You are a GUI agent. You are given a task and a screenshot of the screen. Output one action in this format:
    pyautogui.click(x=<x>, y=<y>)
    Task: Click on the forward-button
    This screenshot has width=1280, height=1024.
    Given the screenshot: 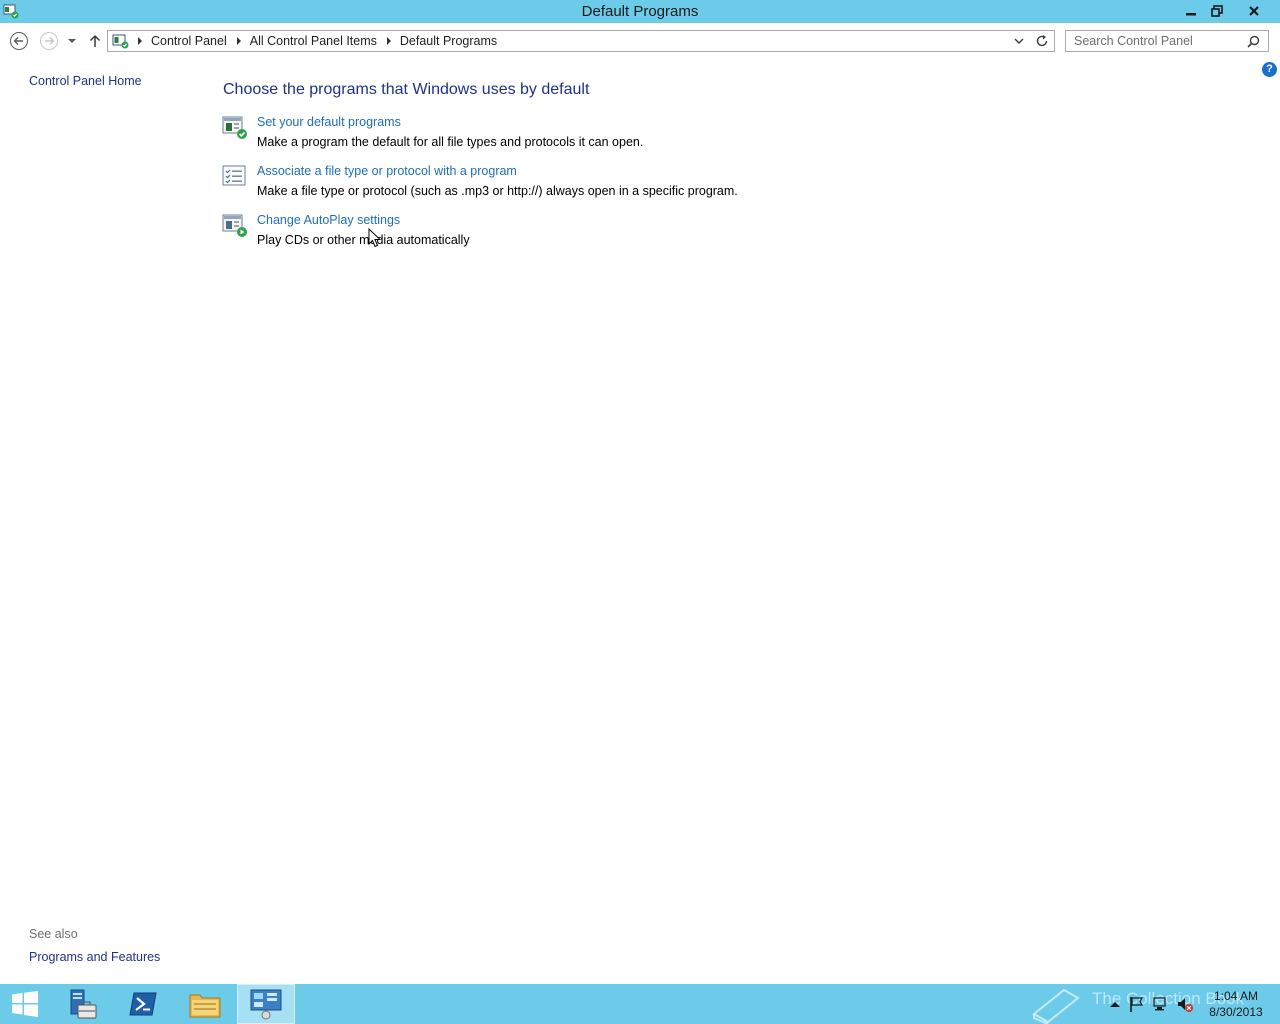 What is the action you would take?
    pyautogui.click(x=49, y=41)
    